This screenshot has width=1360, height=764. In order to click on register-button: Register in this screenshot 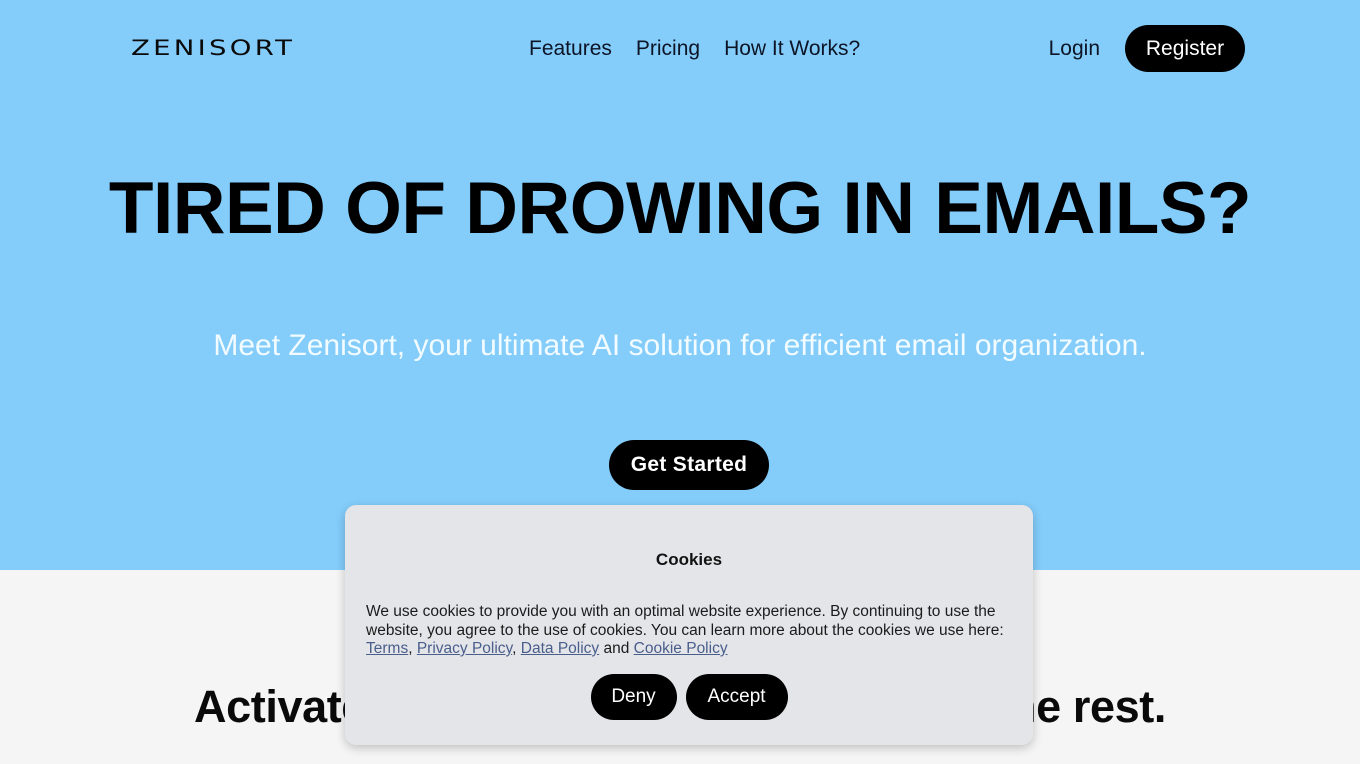, I will do `click(1185, 48)`.